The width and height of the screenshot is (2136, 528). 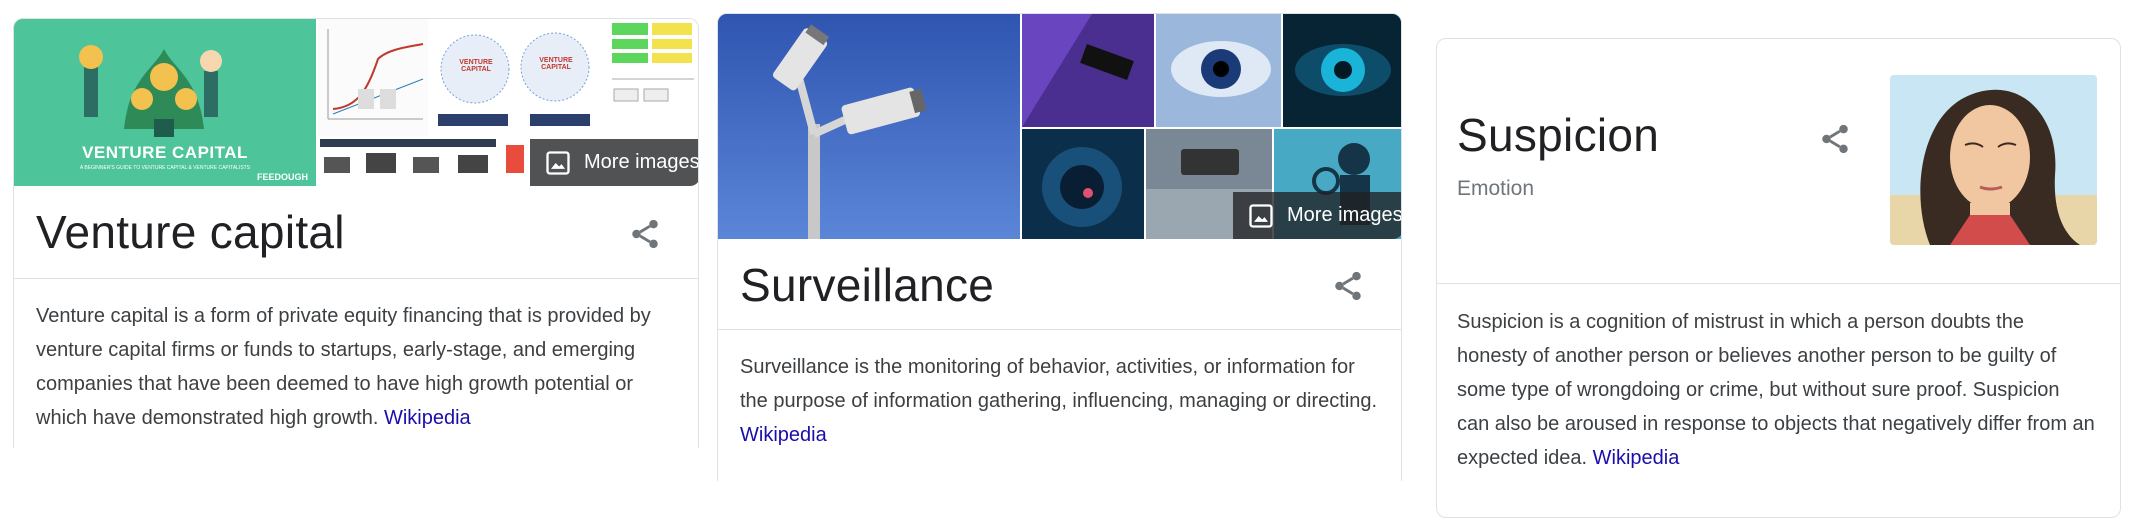 What do you see at coordinates (869, 126) in the screenshot?
I see `surveillance-camera-photo` at bounding box center [869, 126].